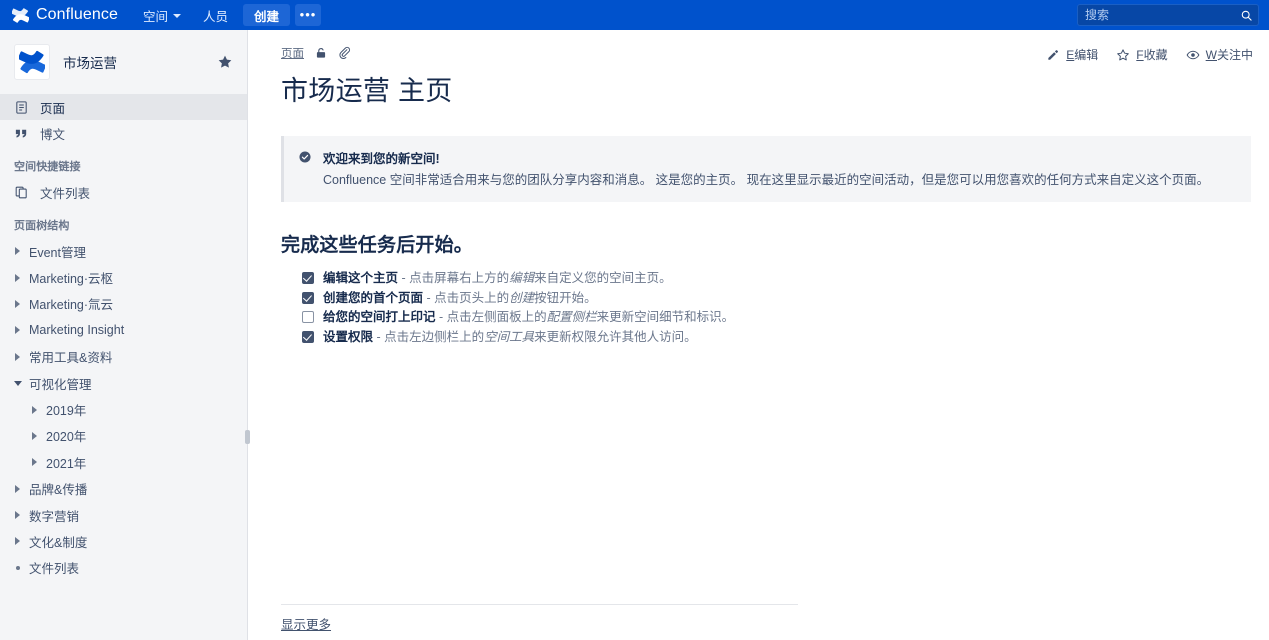 The height and width of the screenshot is (640, 1269). I want to click on top-navigation-bar: Confluence 空间 人员 创建 •••, so click(634, 15).